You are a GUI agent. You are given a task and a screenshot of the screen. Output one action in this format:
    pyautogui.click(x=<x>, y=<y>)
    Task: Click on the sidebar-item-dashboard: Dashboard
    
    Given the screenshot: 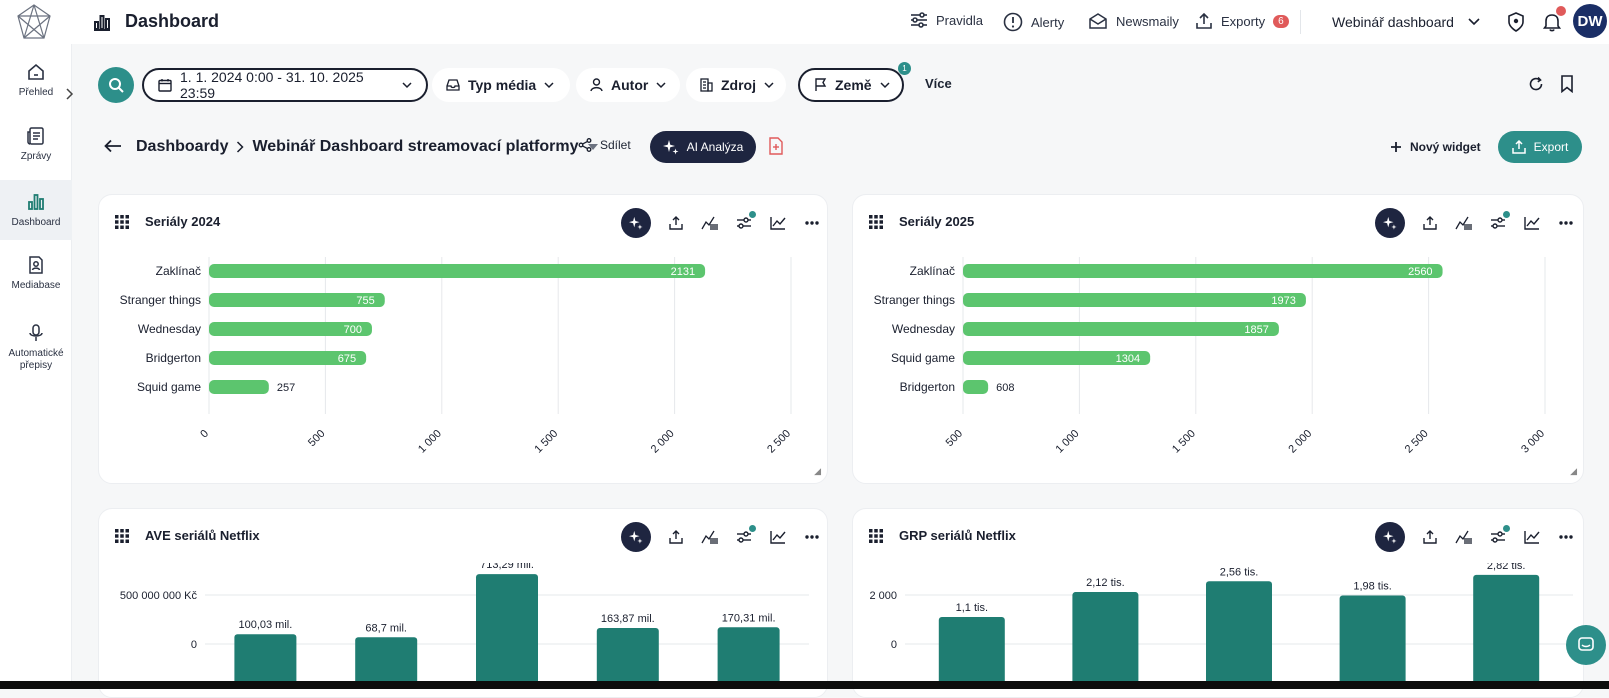 What is the action you would take?
    pyautogui.click(x=36, y=210)
    